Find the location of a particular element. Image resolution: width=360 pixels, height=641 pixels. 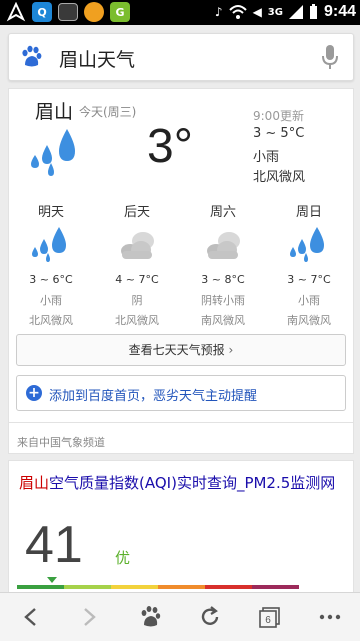

refresh-button is located at coordinates (210, 617).